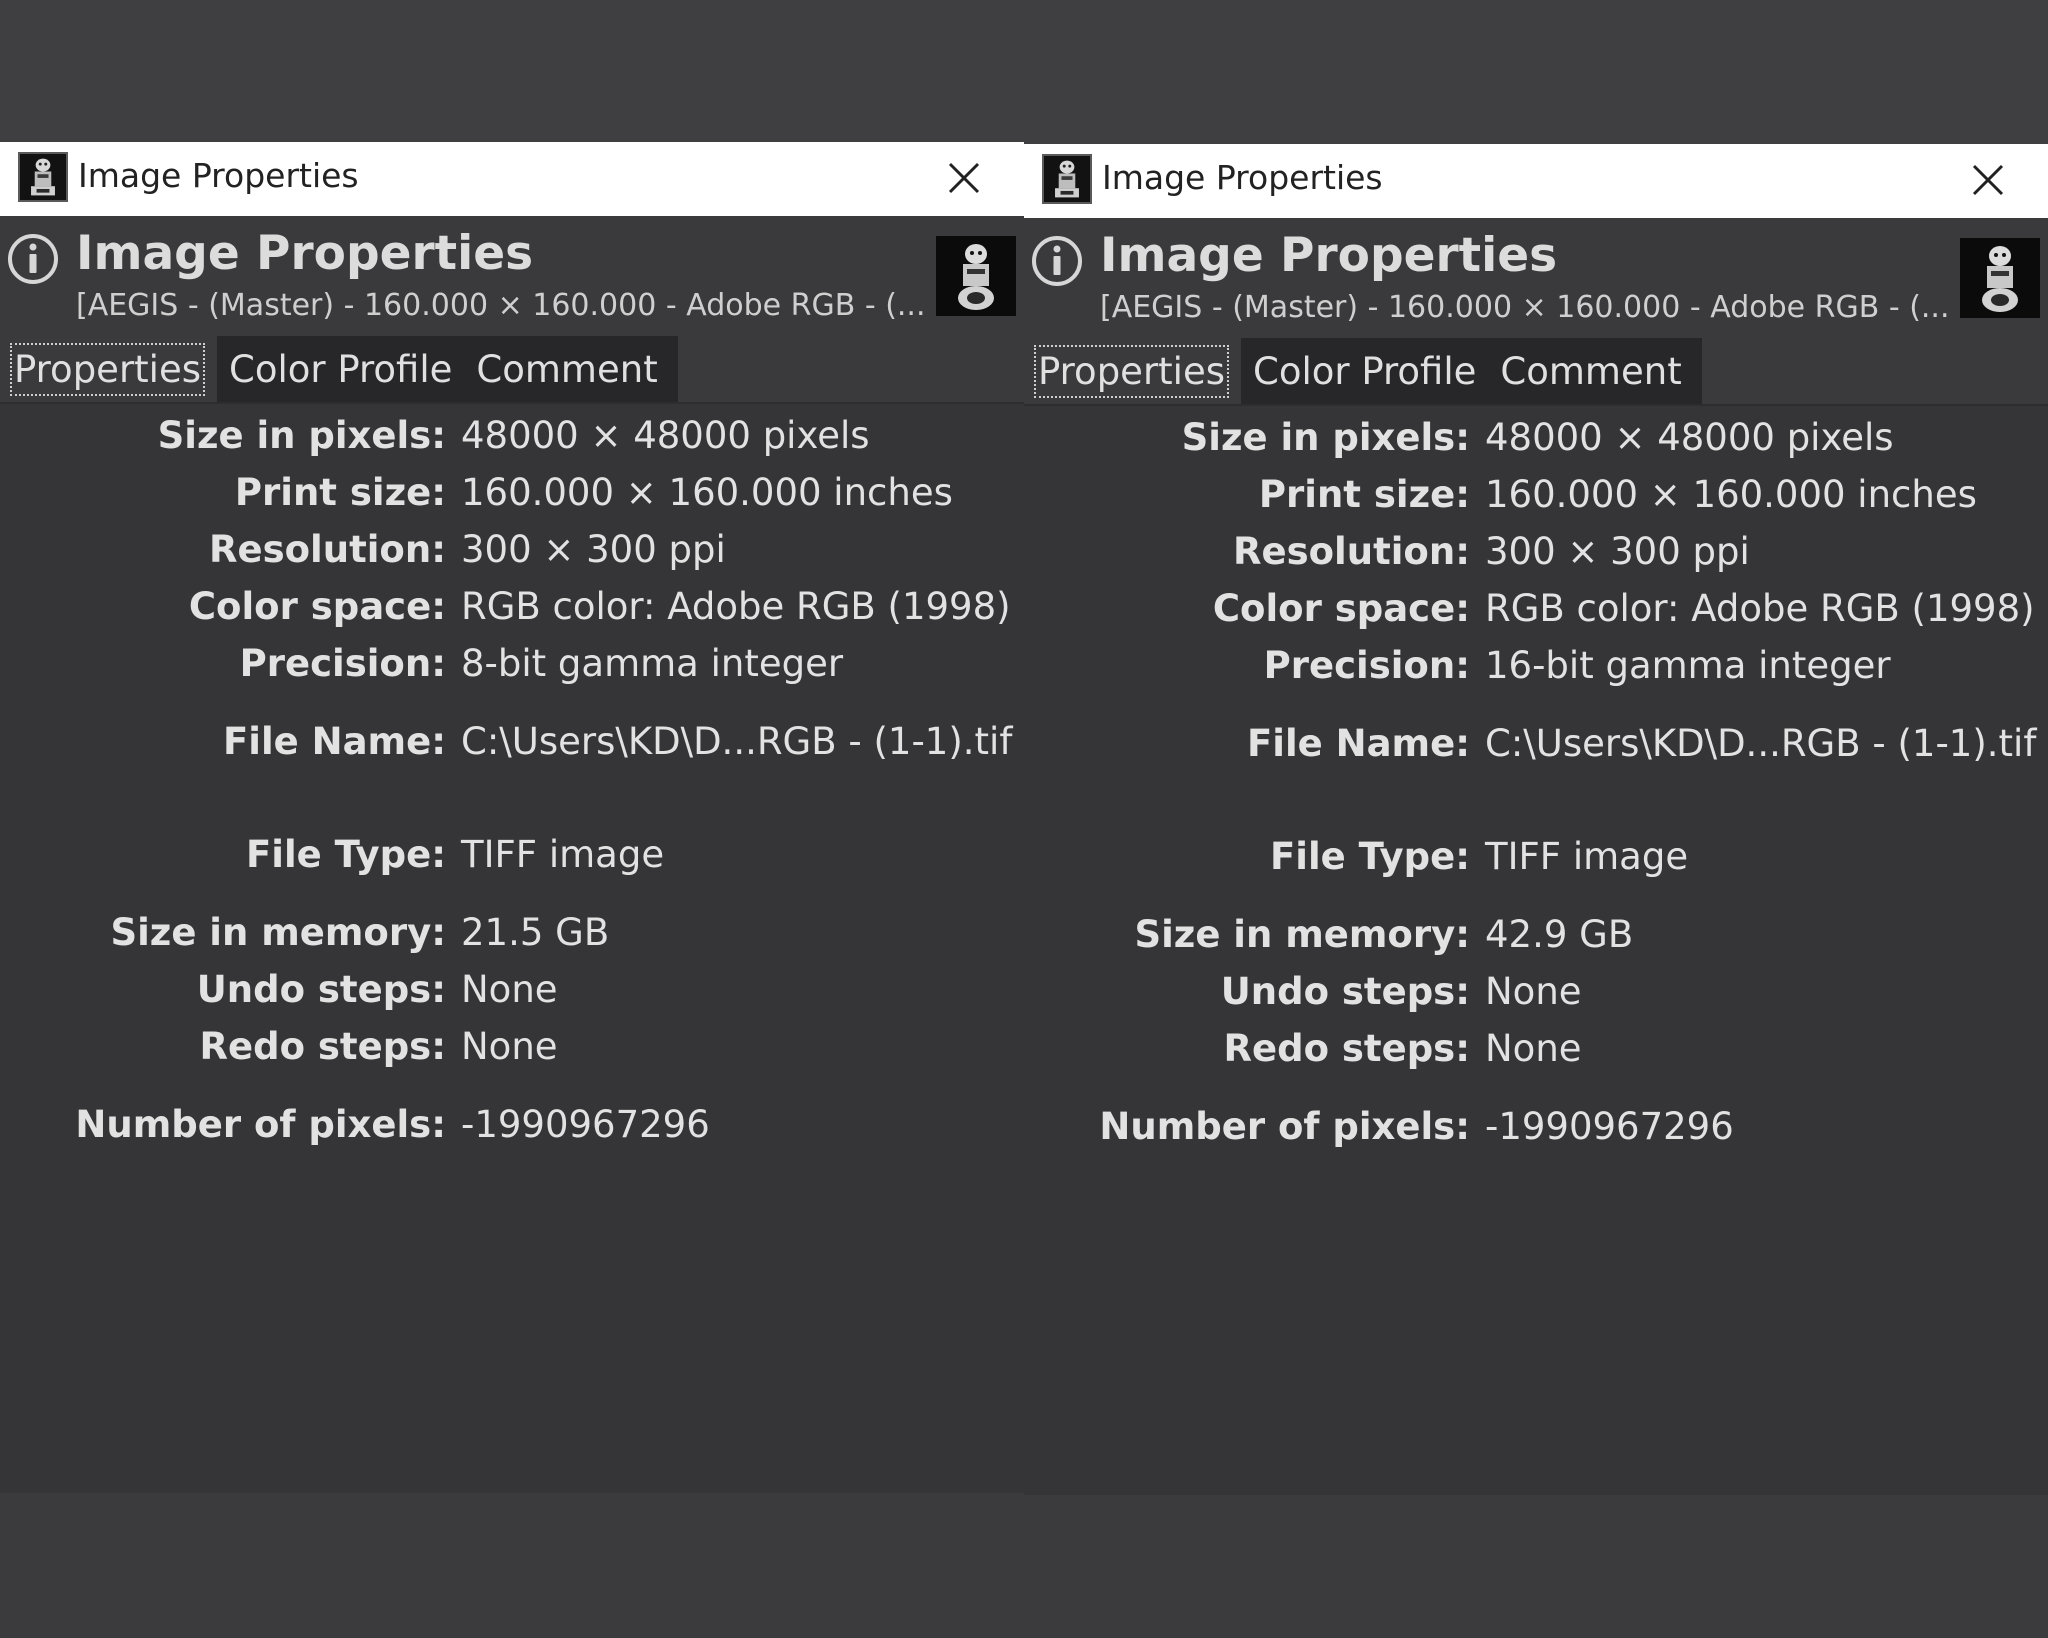  I want to click on property-value: 8-bit gamma integer, so click(652, 663).